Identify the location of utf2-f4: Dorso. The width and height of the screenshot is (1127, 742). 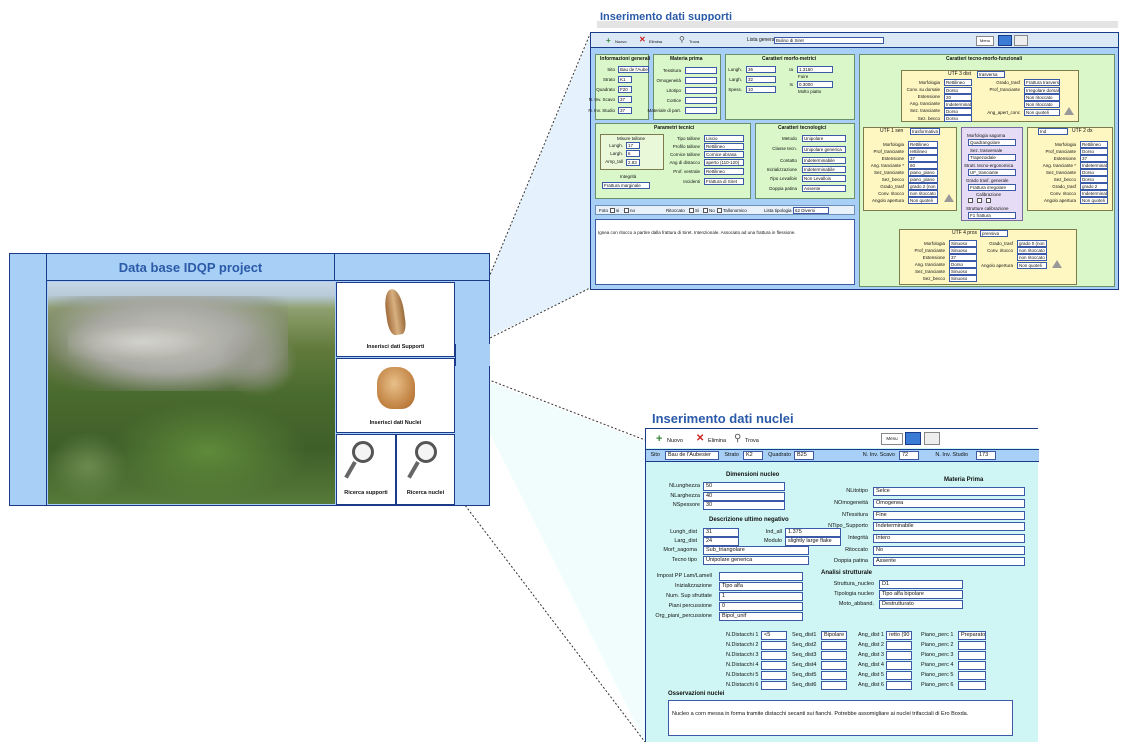
(1094, 172).